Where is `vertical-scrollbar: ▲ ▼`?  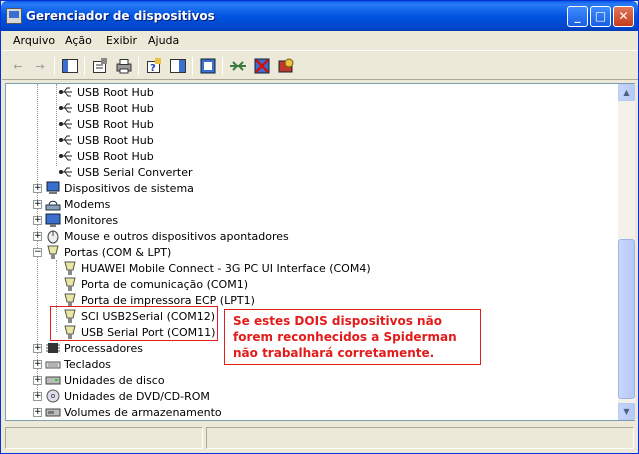
vertical-scrollbar: ▲ ▼ is located at coordinates (626, 252).